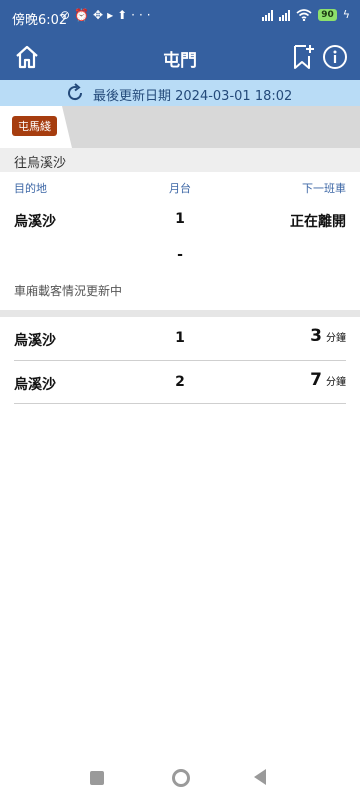  What do you see at coordinates (260, 777) in the screenshot?
I see `back-icon` at bounding box center [260, 777].